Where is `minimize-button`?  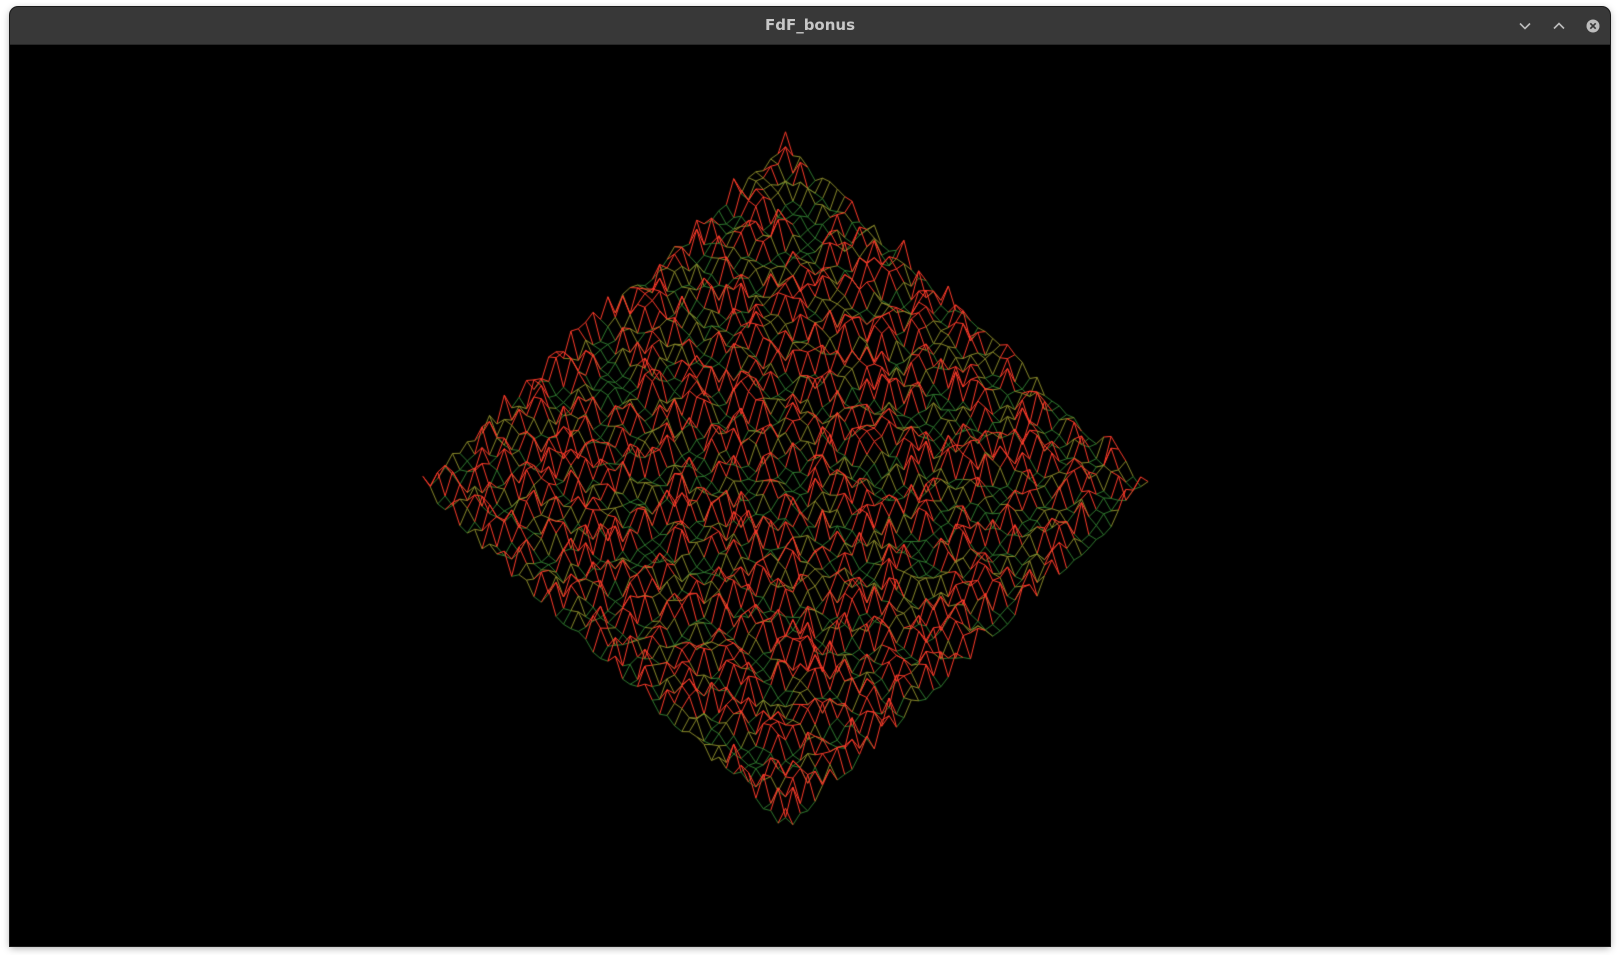
minimize-button is located at coordinates (1525, 25).